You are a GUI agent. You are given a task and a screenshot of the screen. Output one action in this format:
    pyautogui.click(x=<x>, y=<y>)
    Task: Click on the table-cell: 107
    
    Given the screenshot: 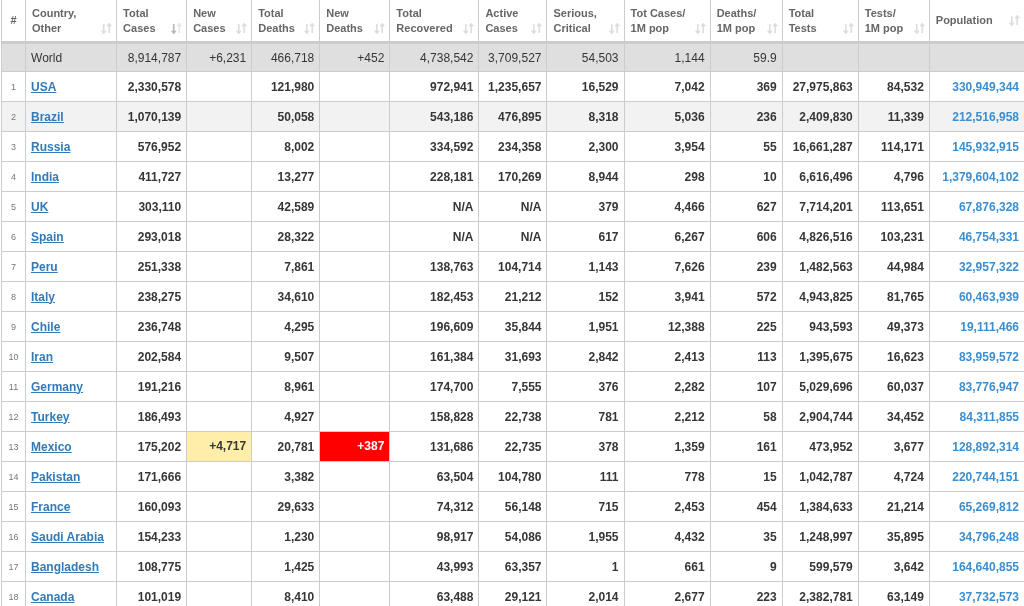 What is the action you would take?
    pyautogui.click(x=766, y=386)
    